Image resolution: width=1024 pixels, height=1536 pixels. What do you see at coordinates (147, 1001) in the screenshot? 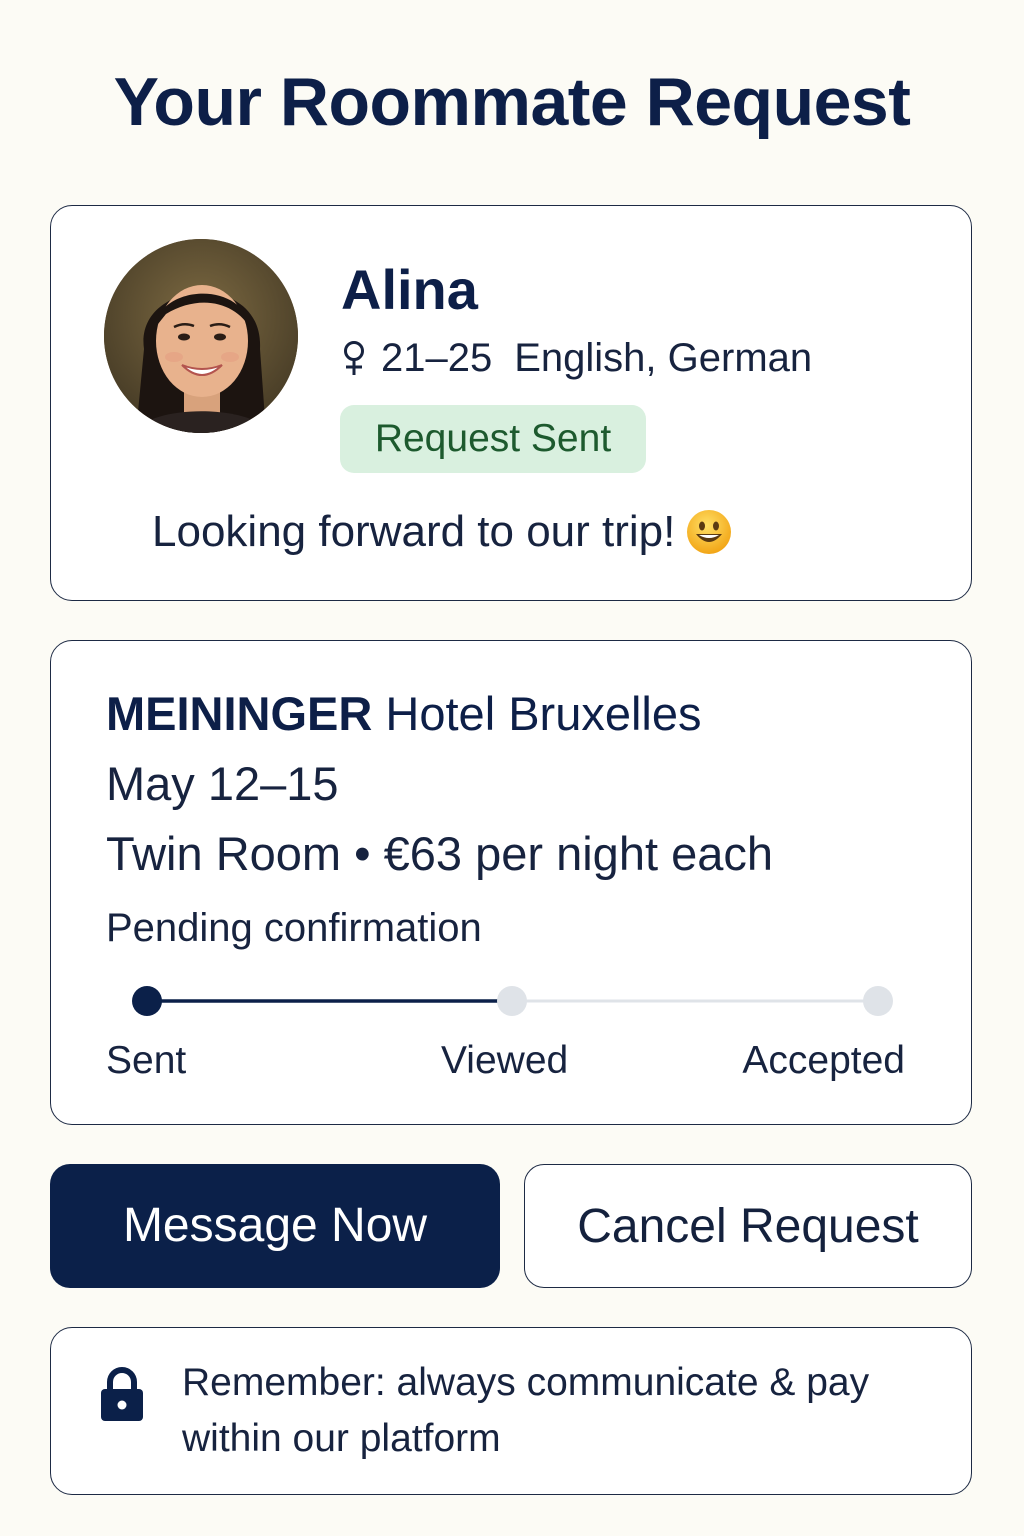
I see `step-dot-sent` at bounding box center [147, 1001].